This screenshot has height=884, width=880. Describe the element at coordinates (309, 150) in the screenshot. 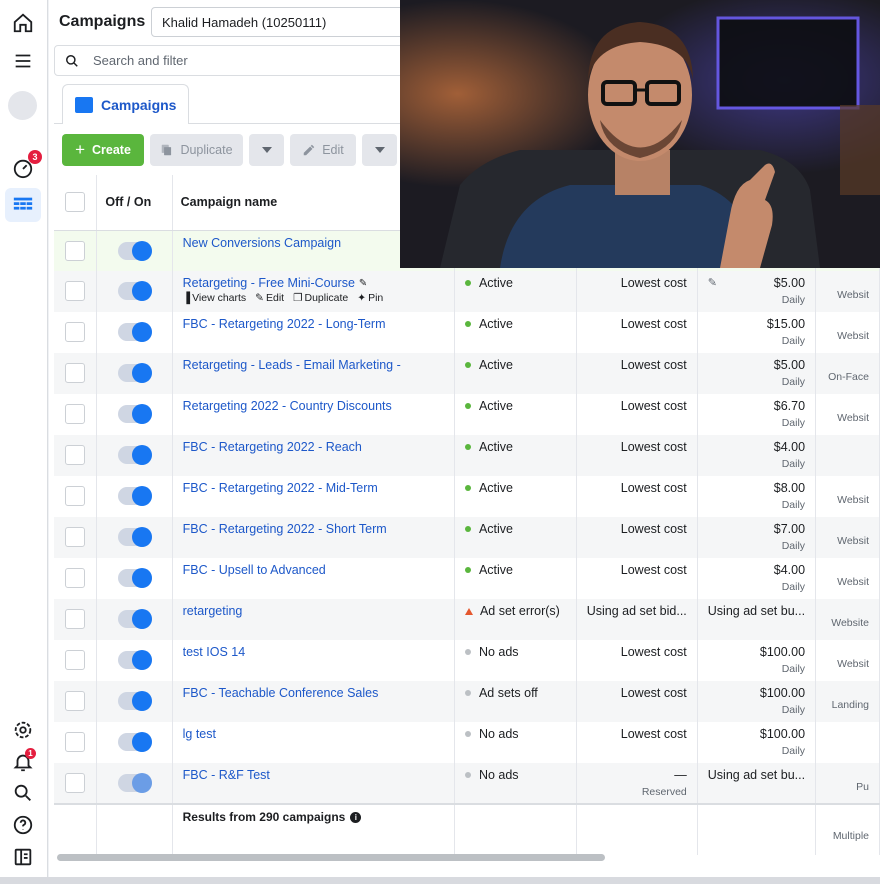

I see `pencil-icon` at that location.